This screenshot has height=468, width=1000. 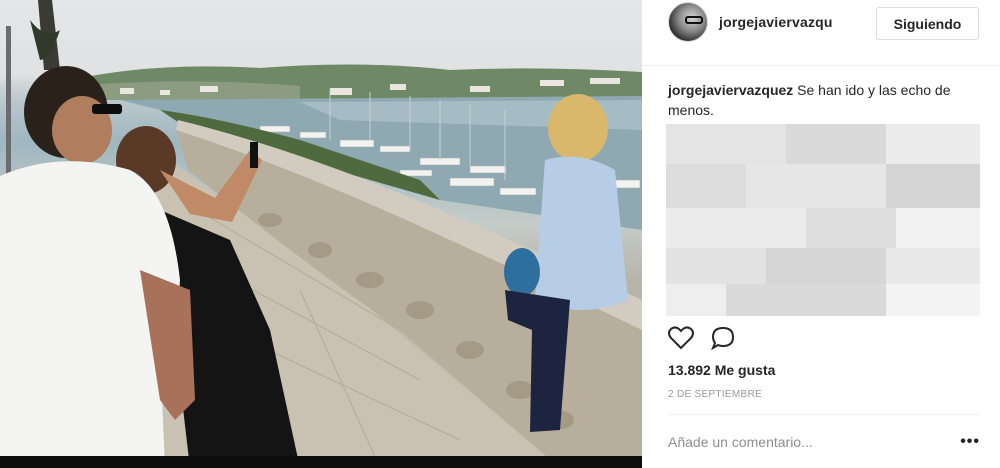 I want to click on likes-count: 13.892 Me gusta, so click(x=721, y=370).